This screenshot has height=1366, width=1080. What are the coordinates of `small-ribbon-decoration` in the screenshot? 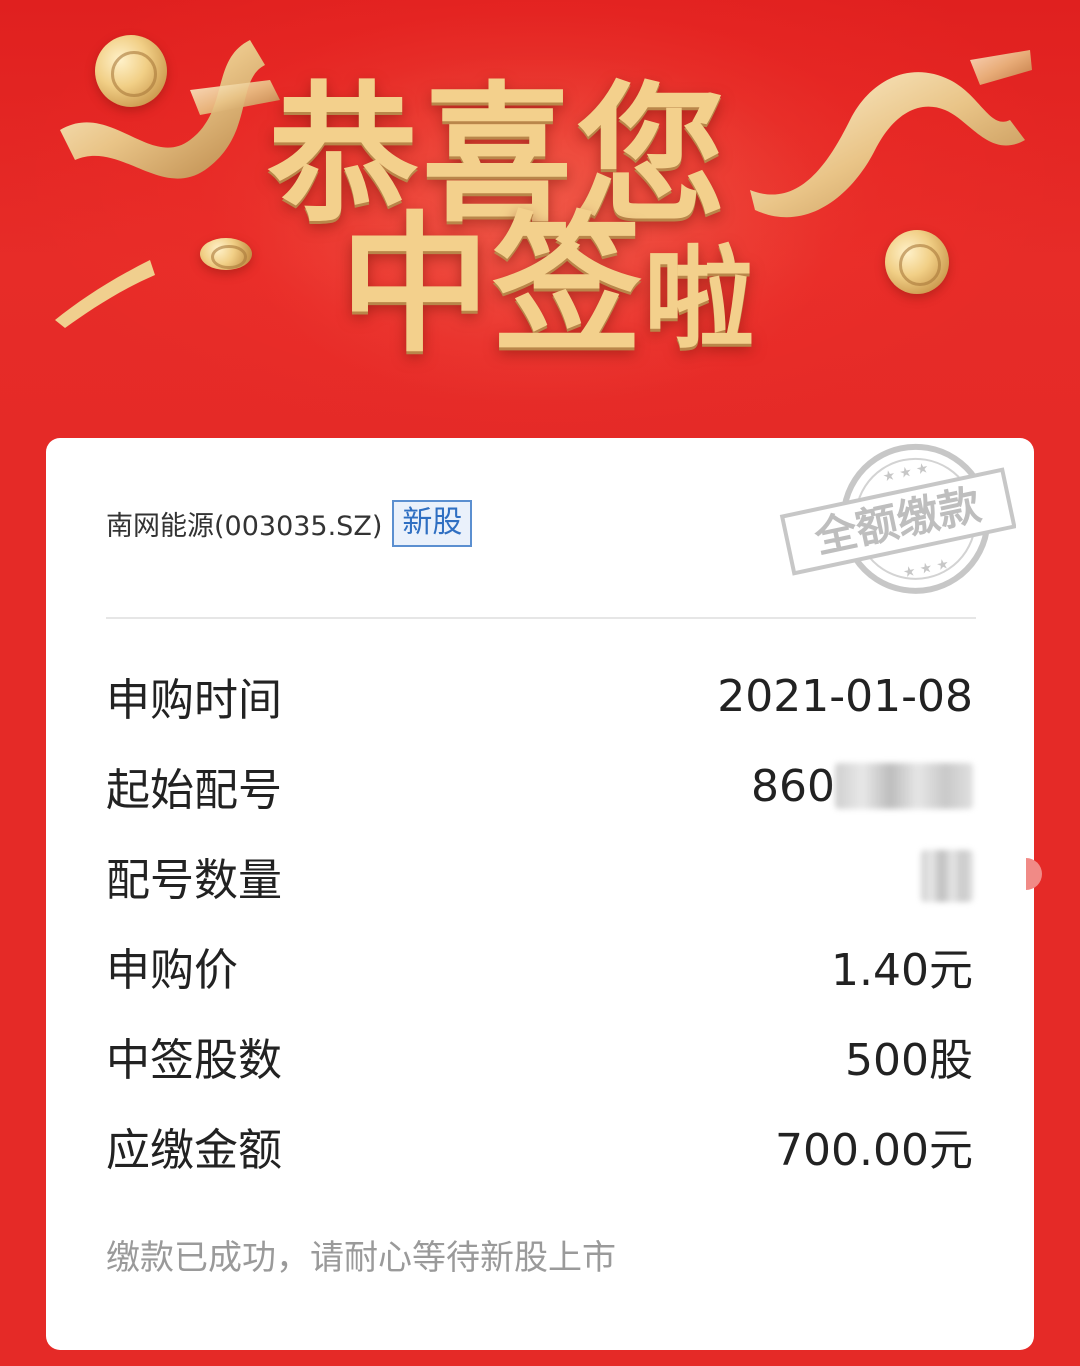 It's located at (105, 294).